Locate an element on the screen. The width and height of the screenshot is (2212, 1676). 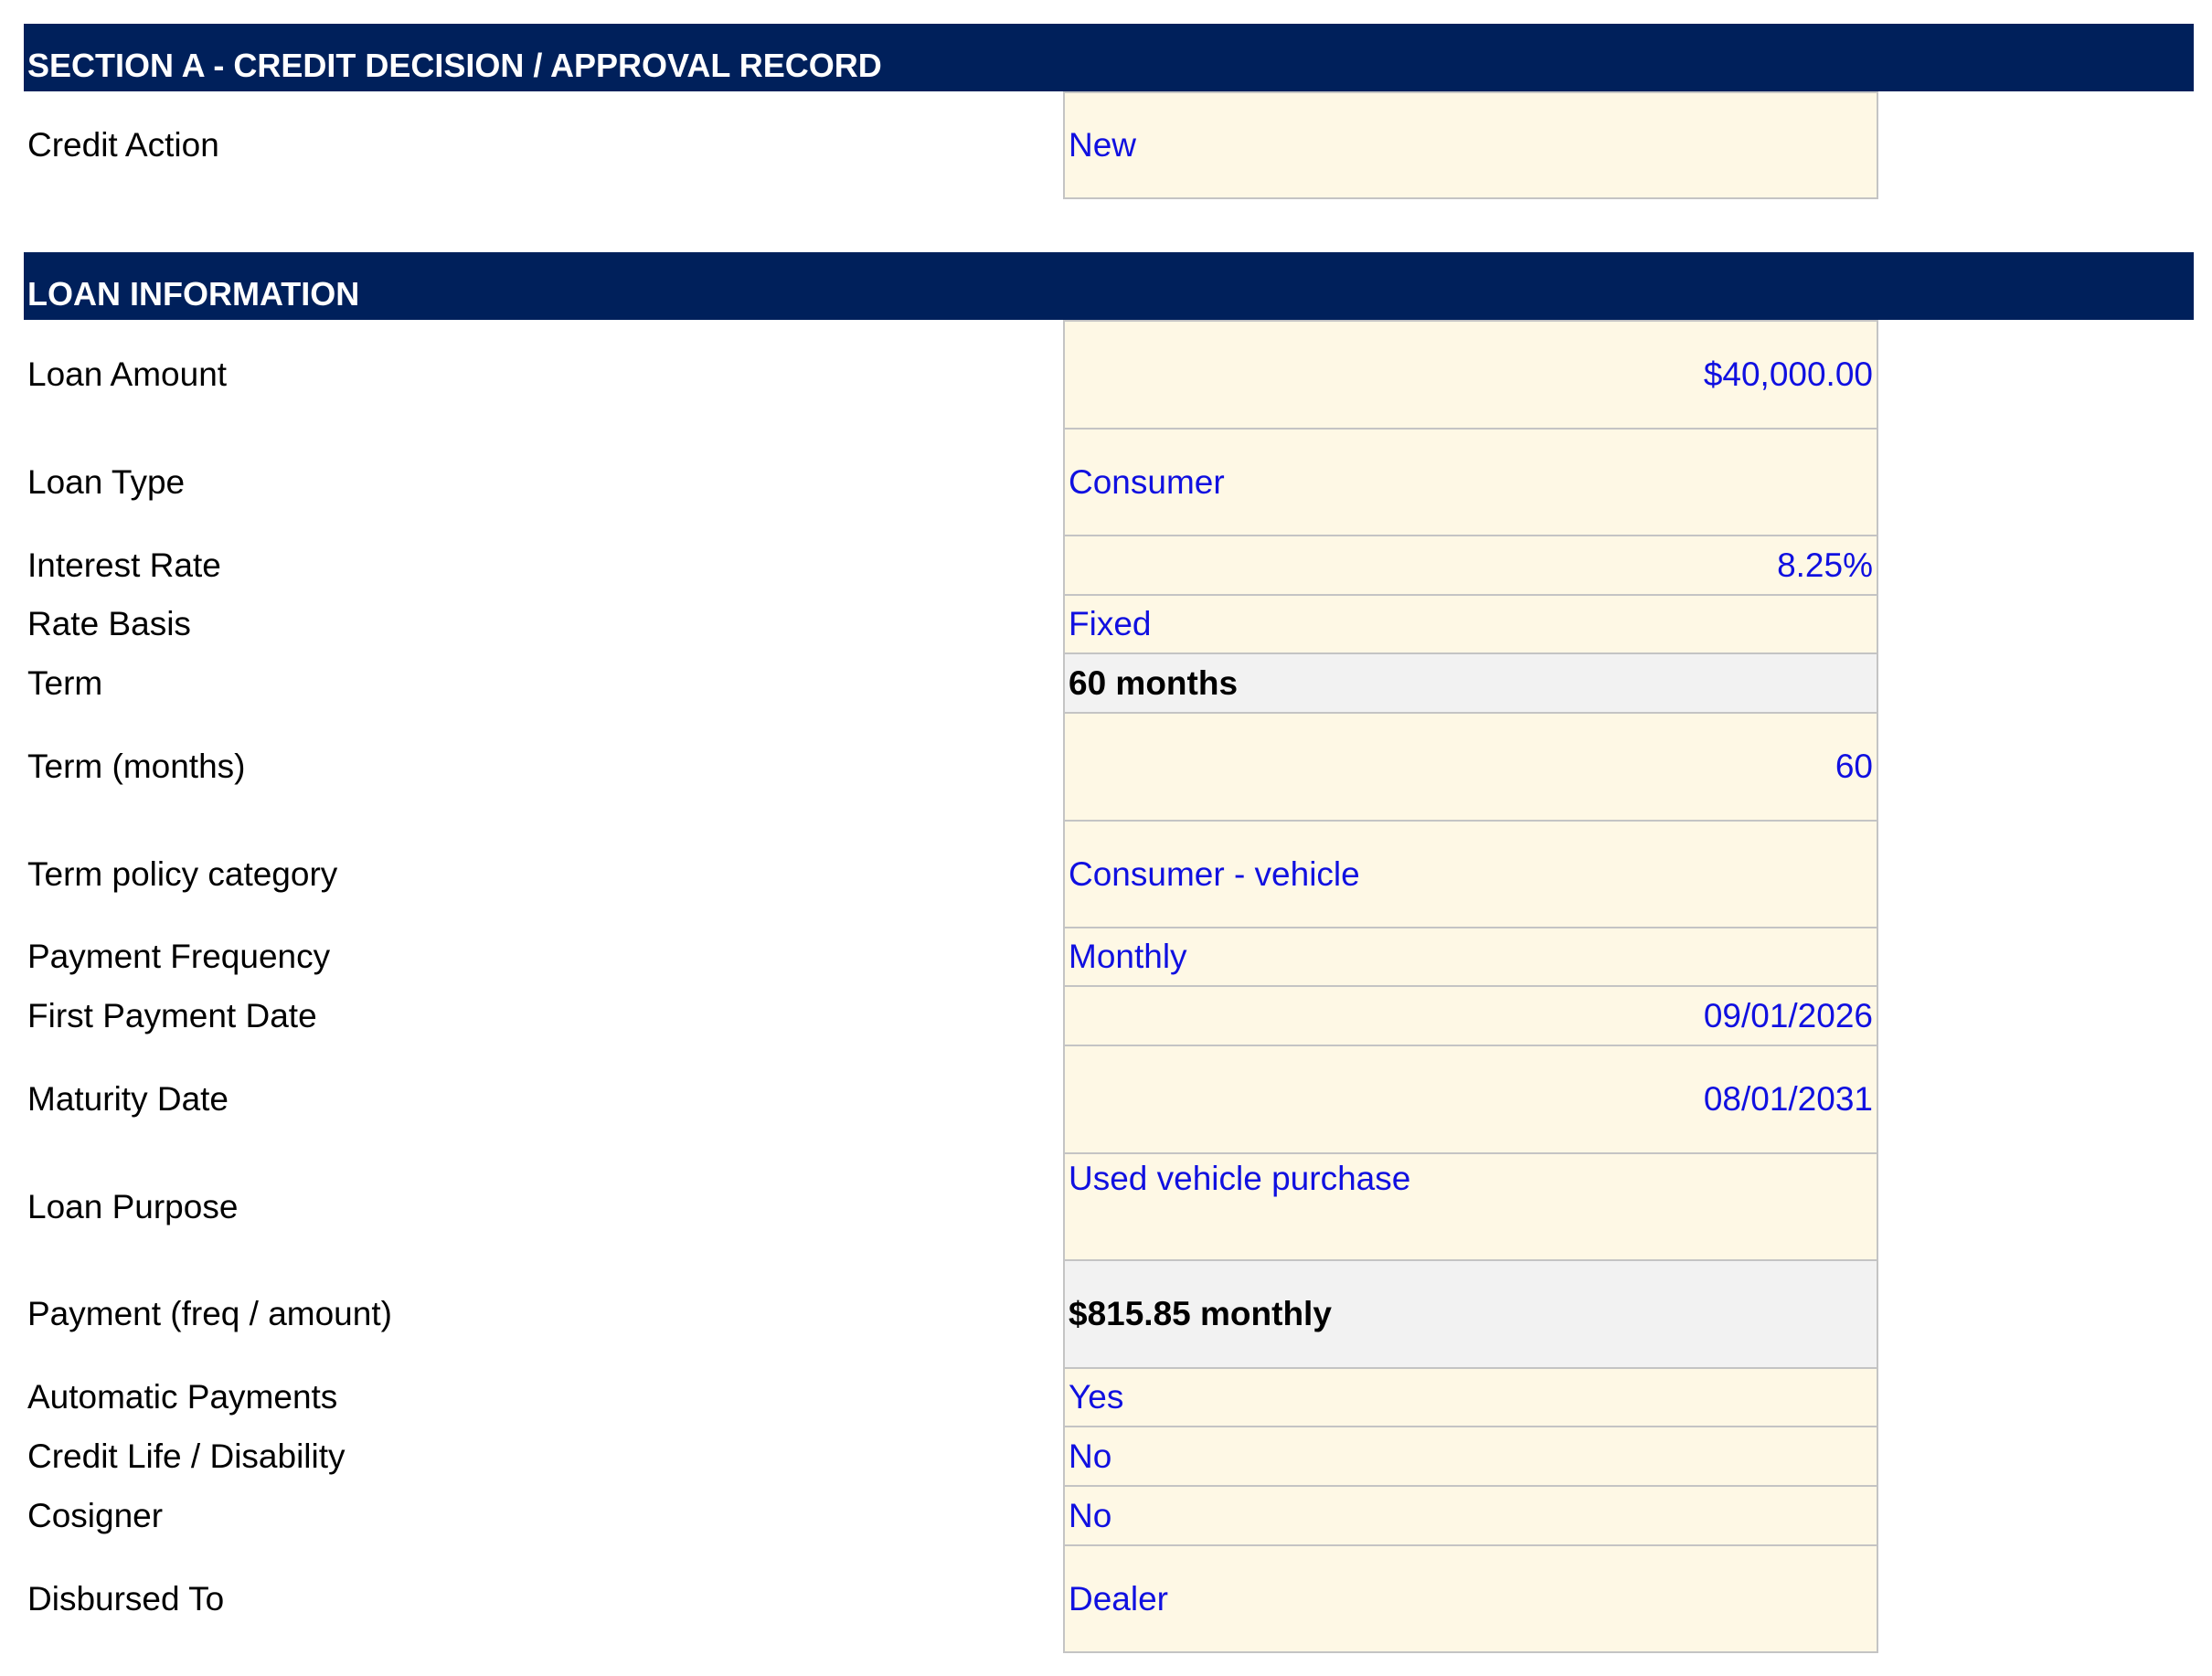
row-cosigner: Cosigner No is located at coordinates (1106, 1515).